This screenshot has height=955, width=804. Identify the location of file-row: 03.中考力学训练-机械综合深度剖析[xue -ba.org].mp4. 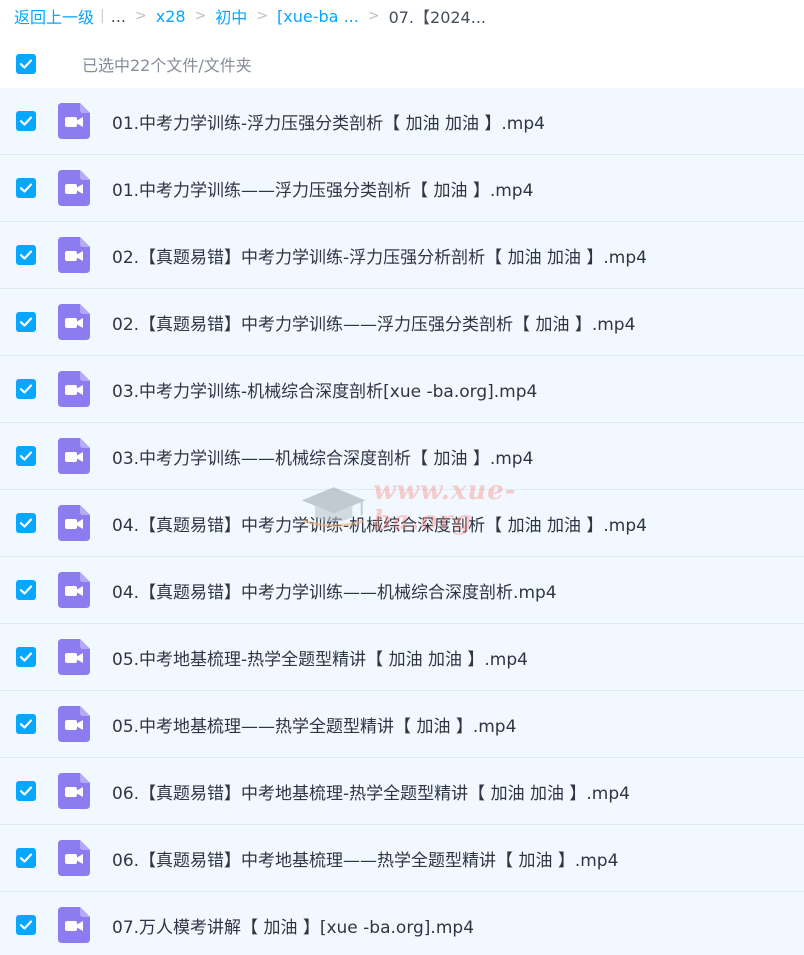
(402, 389).